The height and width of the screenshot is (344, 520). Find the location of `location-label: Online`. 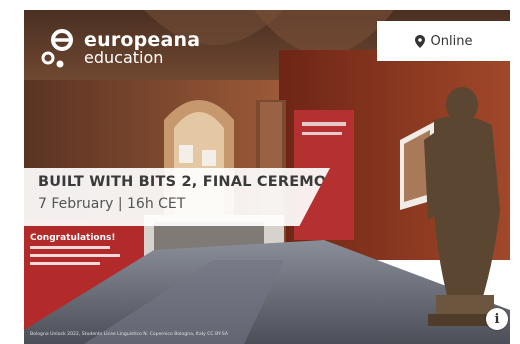

location-label: Online is located at coordinates (451, 41).